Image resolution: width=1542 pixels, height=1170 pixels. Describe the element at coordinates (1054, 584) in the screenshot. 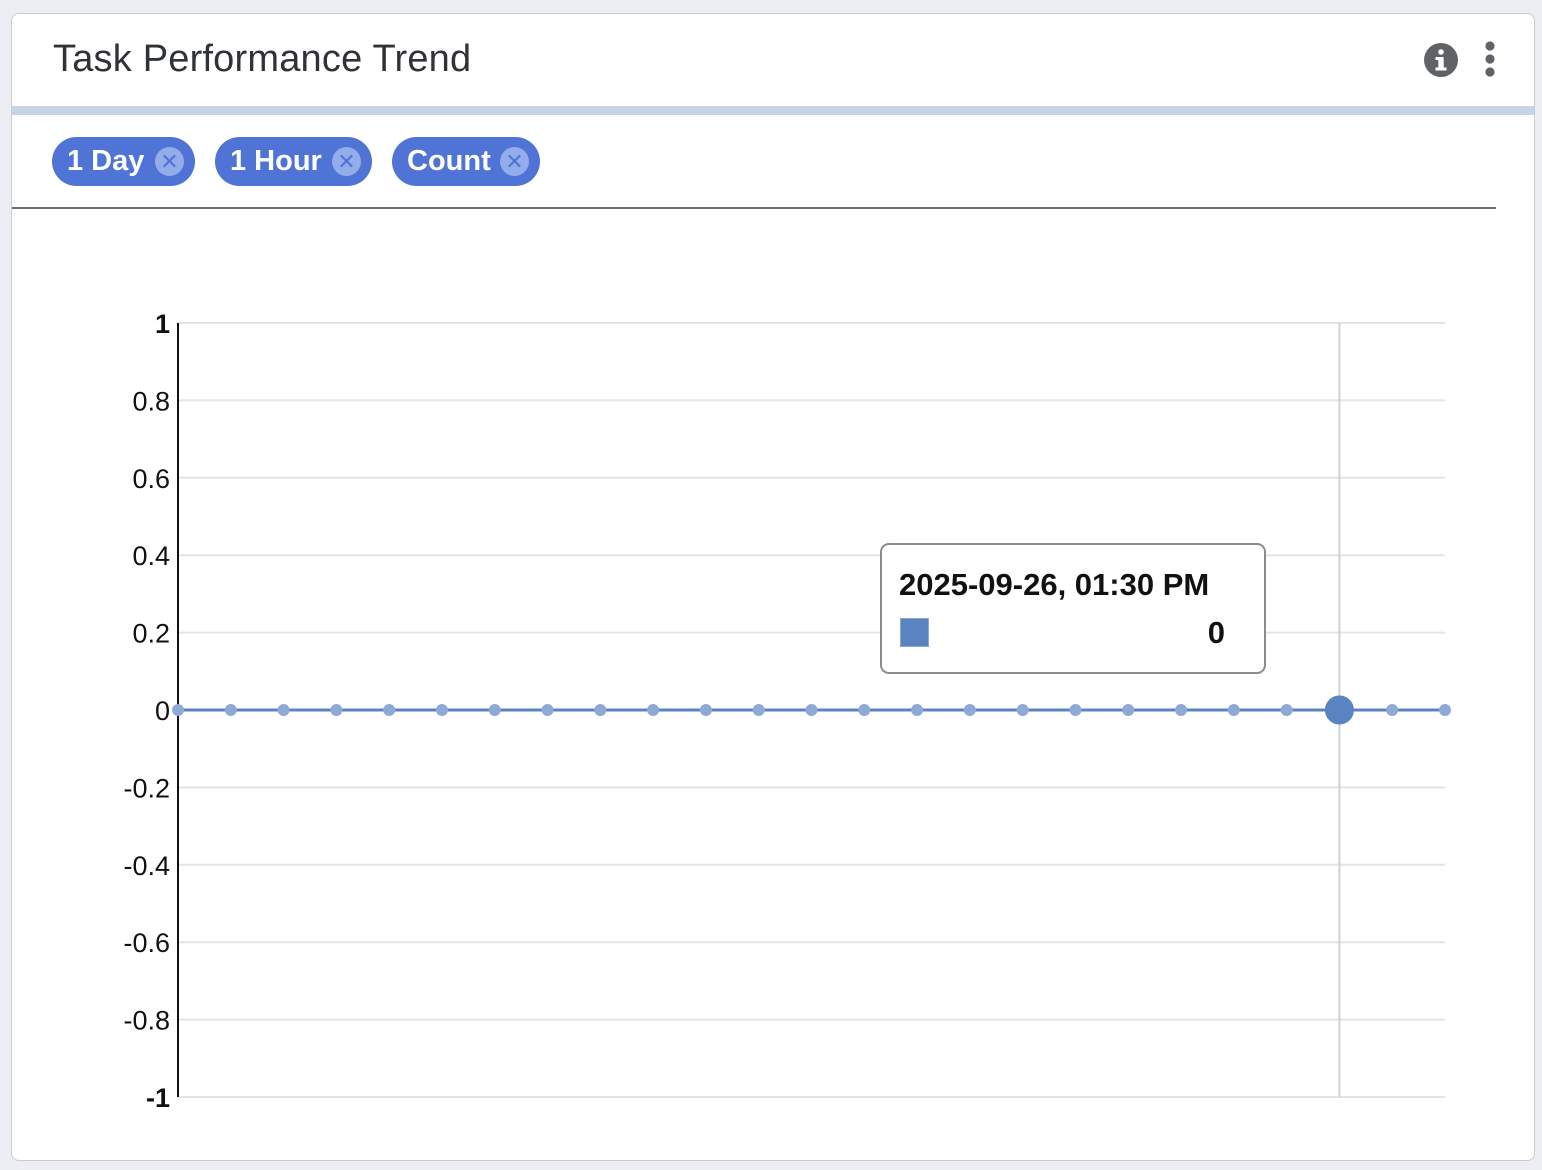

I see `tooltip-title: 2025-09-26, 01:30 PM` at that location.